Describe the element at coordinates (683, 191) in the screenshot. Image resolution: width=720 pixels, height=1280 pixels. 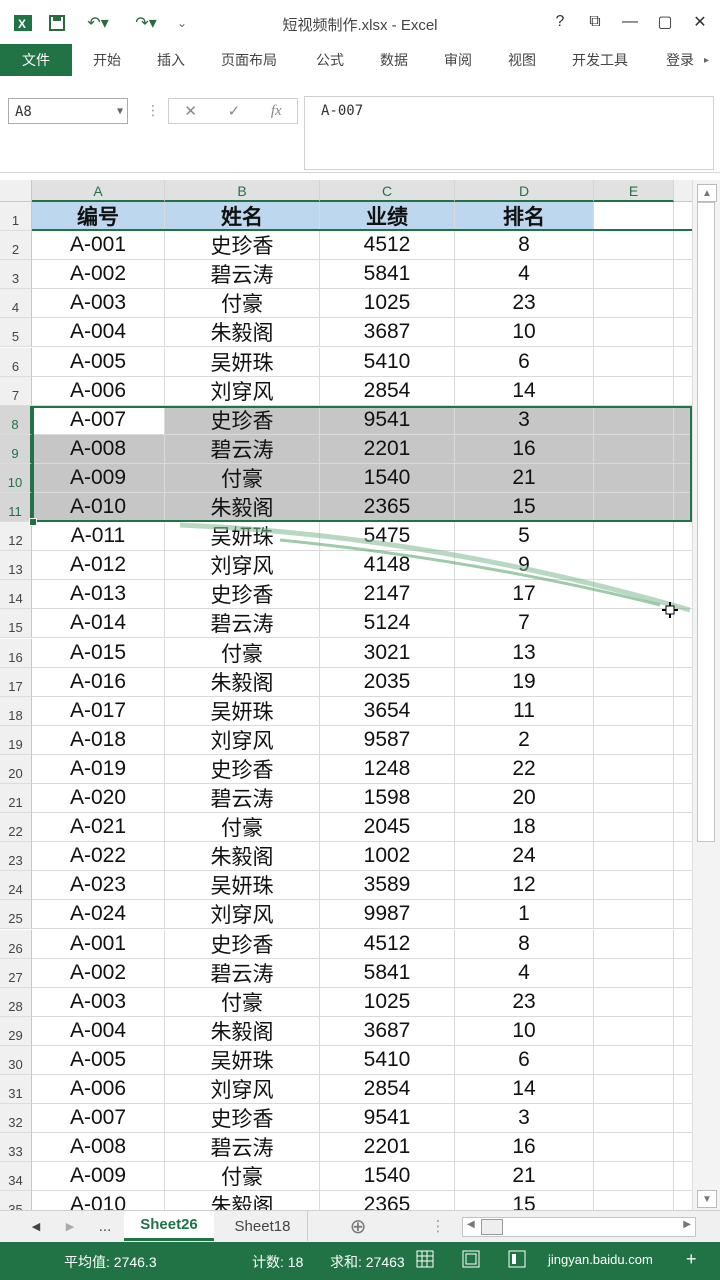
I see `column-header-f` at that location.